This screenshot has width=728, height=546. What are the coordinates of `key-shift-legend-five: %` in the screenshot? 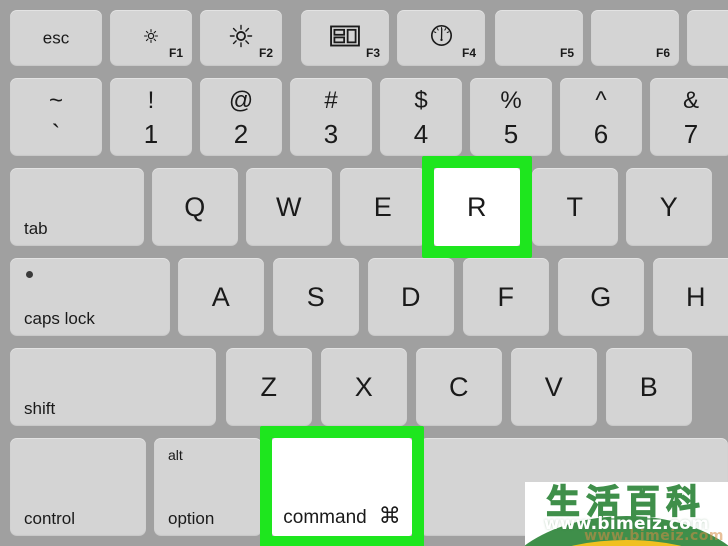 It's located at (511, 100).